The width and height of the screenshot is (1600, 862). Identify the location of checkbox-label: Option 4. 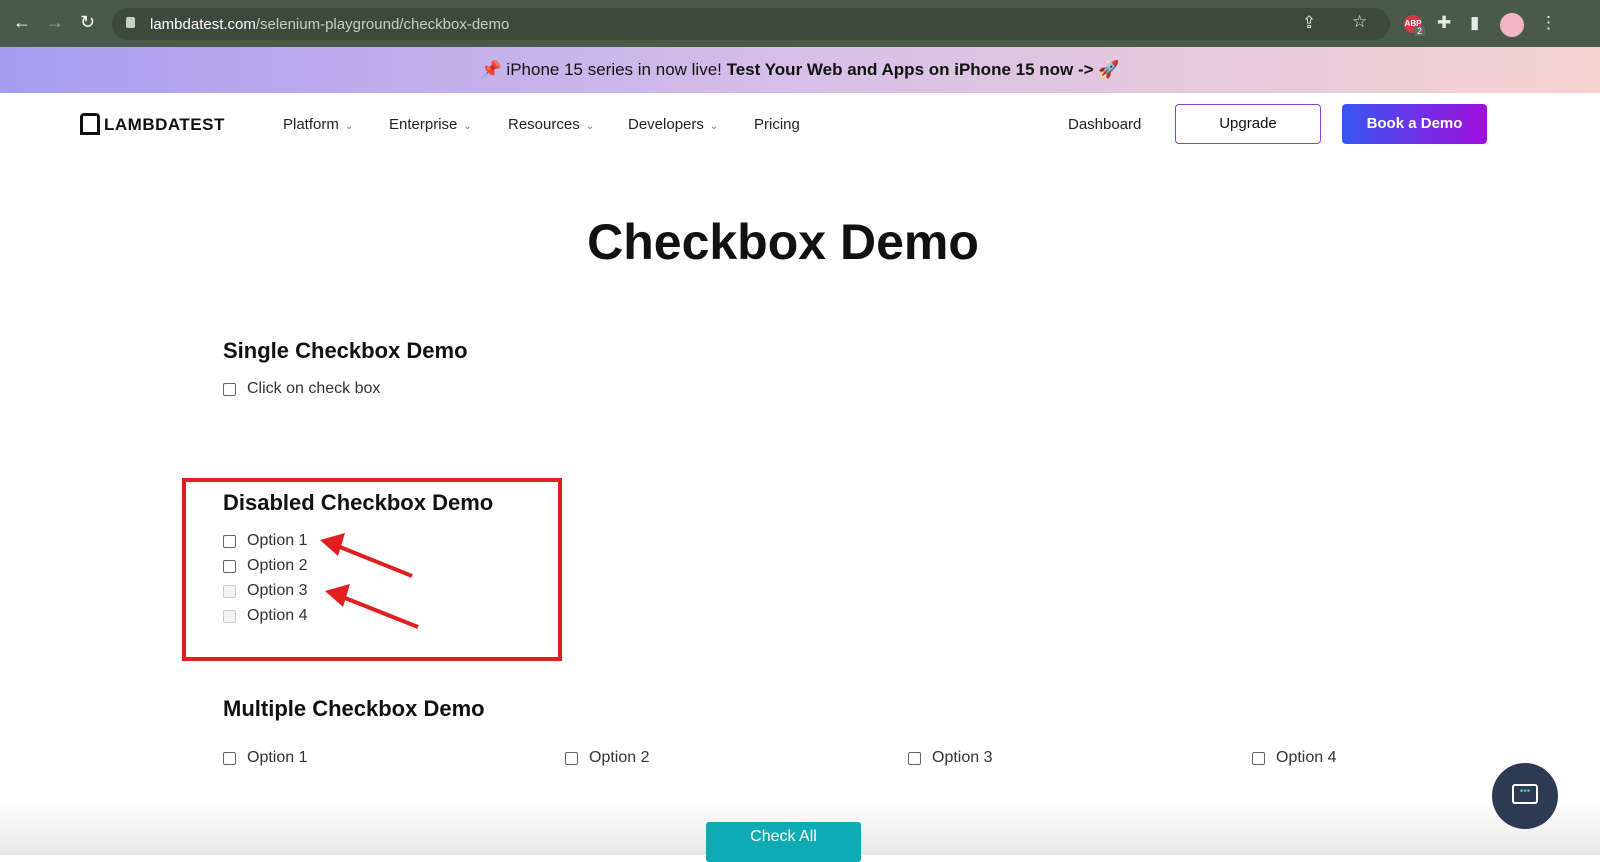
(1306, 757).